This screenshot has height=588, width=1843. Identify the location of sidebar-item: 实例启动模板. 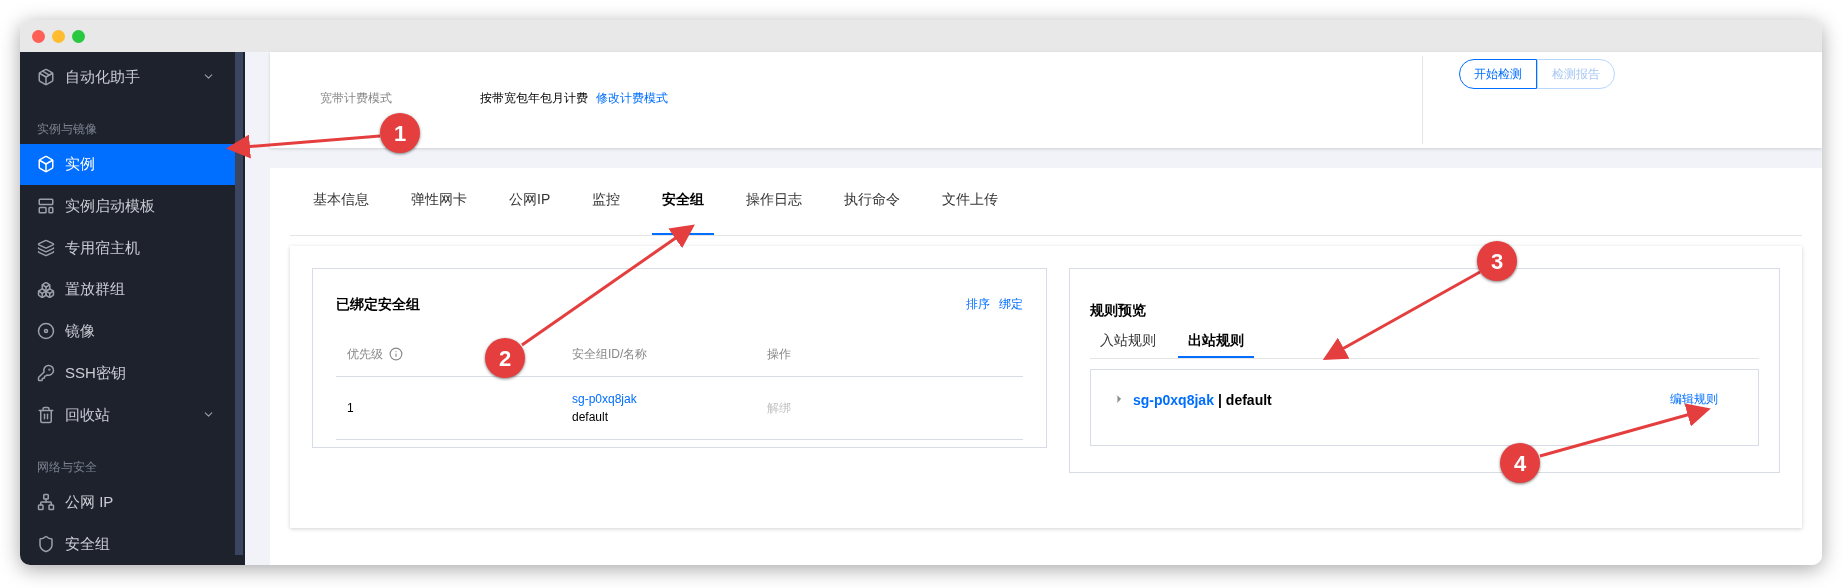
(127, 206).